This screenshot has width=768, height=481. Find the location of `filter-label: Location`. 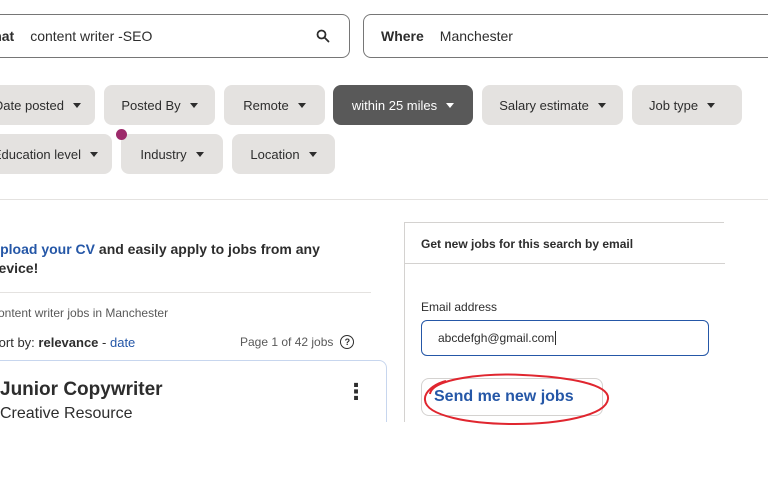

filter-label: Location is located at coordinates (275, 154).